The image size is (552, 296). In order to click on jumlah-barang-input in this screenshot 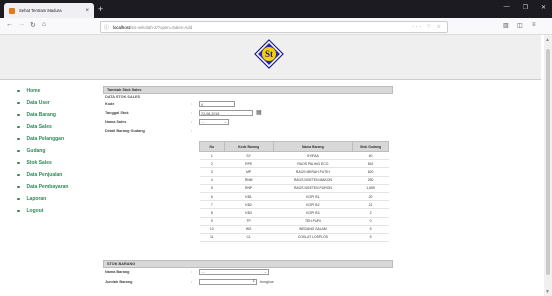, I will do `click(228, 282)`.